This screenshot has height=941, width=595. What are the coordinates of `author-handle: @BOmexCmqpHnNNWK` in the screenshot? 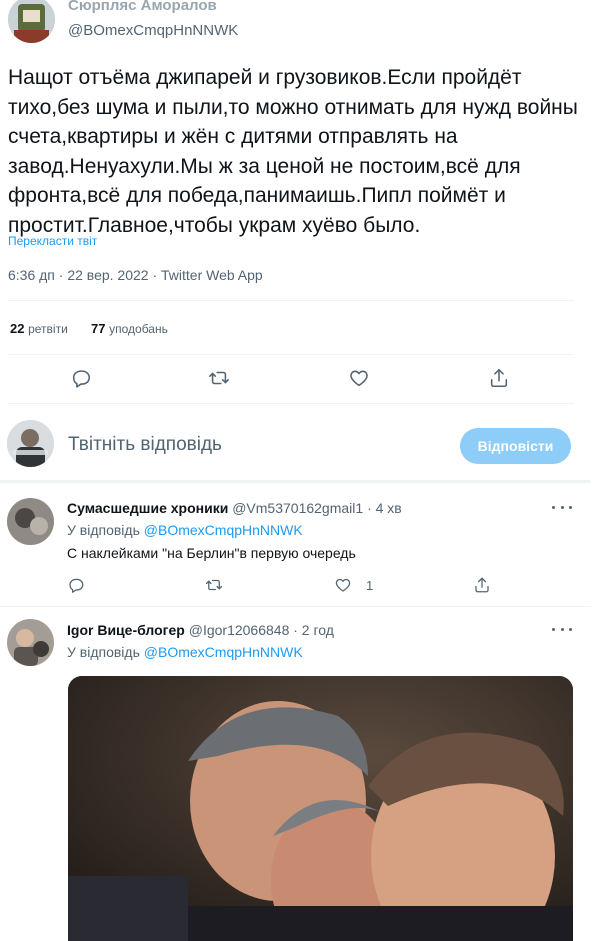 It's located at (153, 30).